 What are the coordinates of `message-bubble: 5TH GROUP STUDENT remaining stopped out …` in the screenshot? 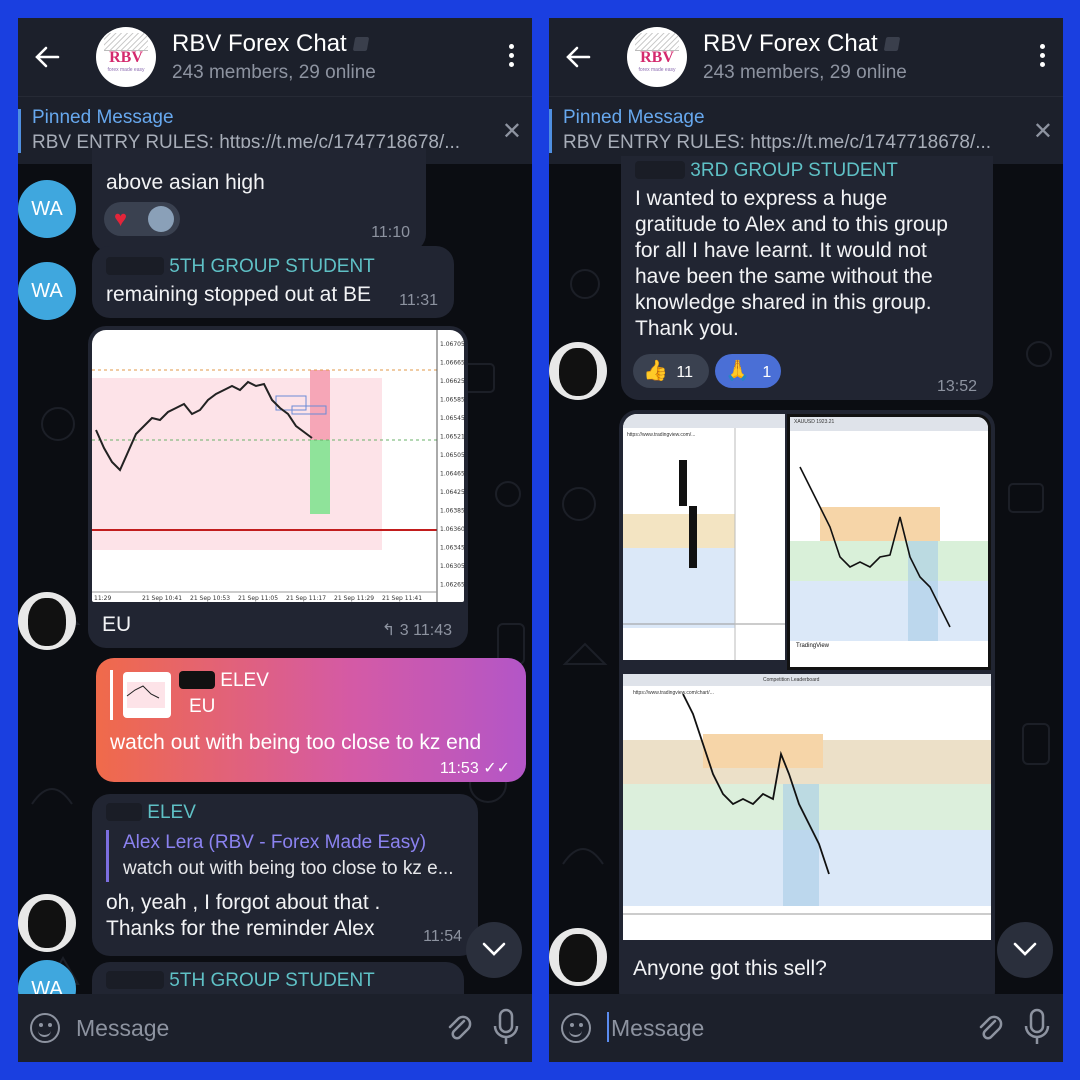 It's located at (273, 282).